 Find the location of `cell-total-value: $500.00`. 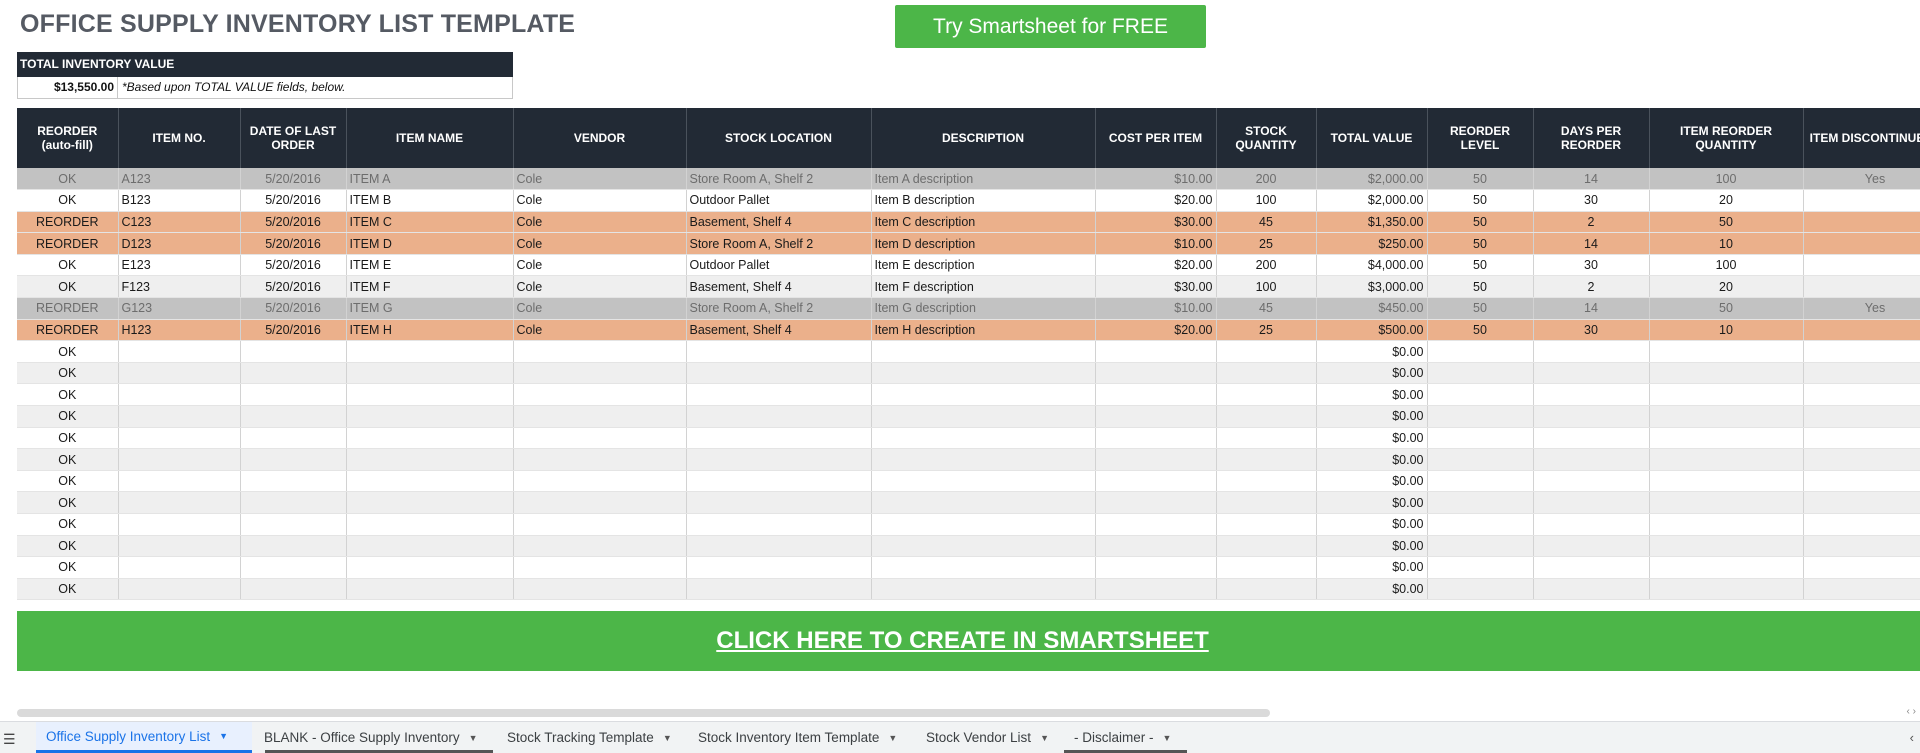

cell-total-value: $500.00 is located at coordinates (1372, 330).